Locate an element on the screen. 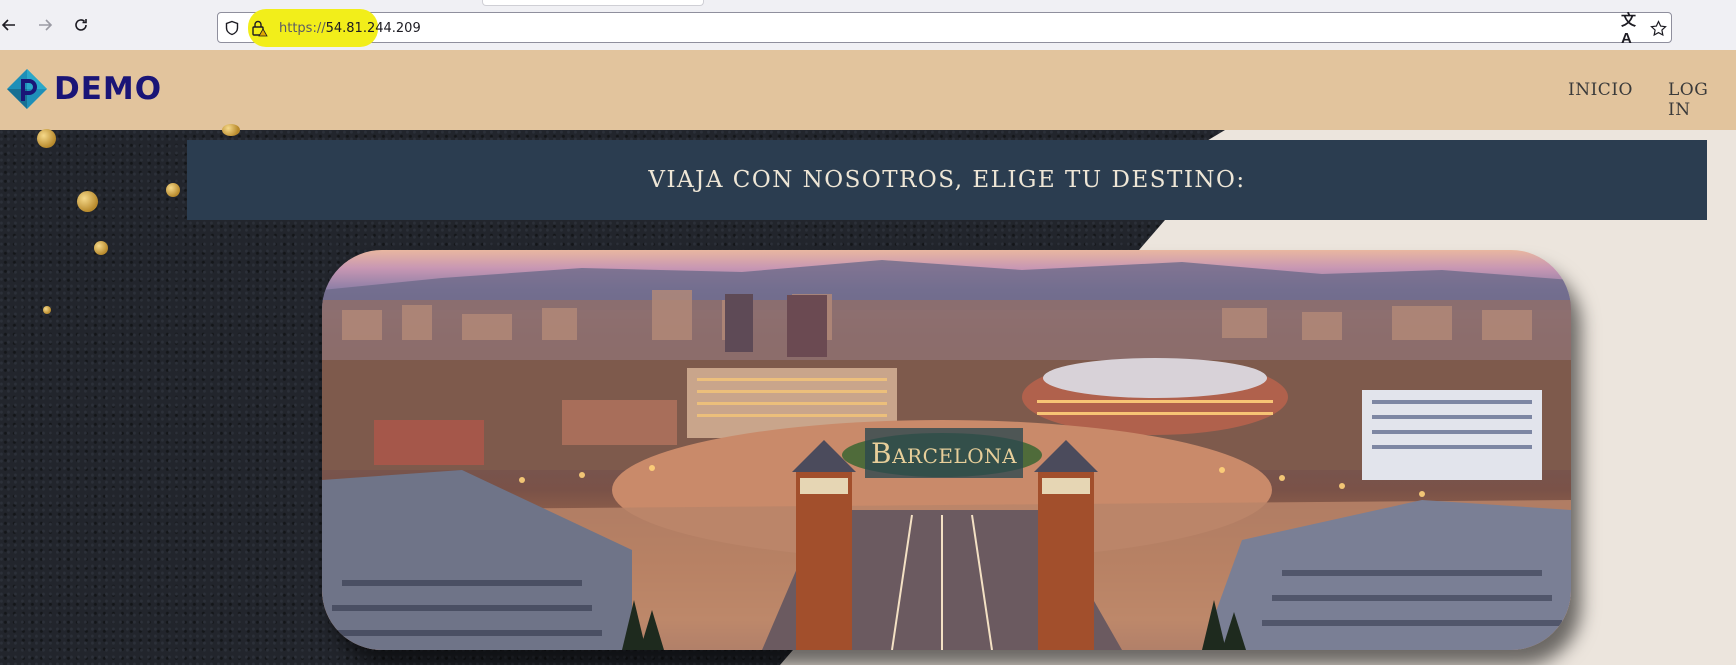 This screenshot has height=665, width=1736. destination-name: Barcelona is located at coordinates (944, 453).